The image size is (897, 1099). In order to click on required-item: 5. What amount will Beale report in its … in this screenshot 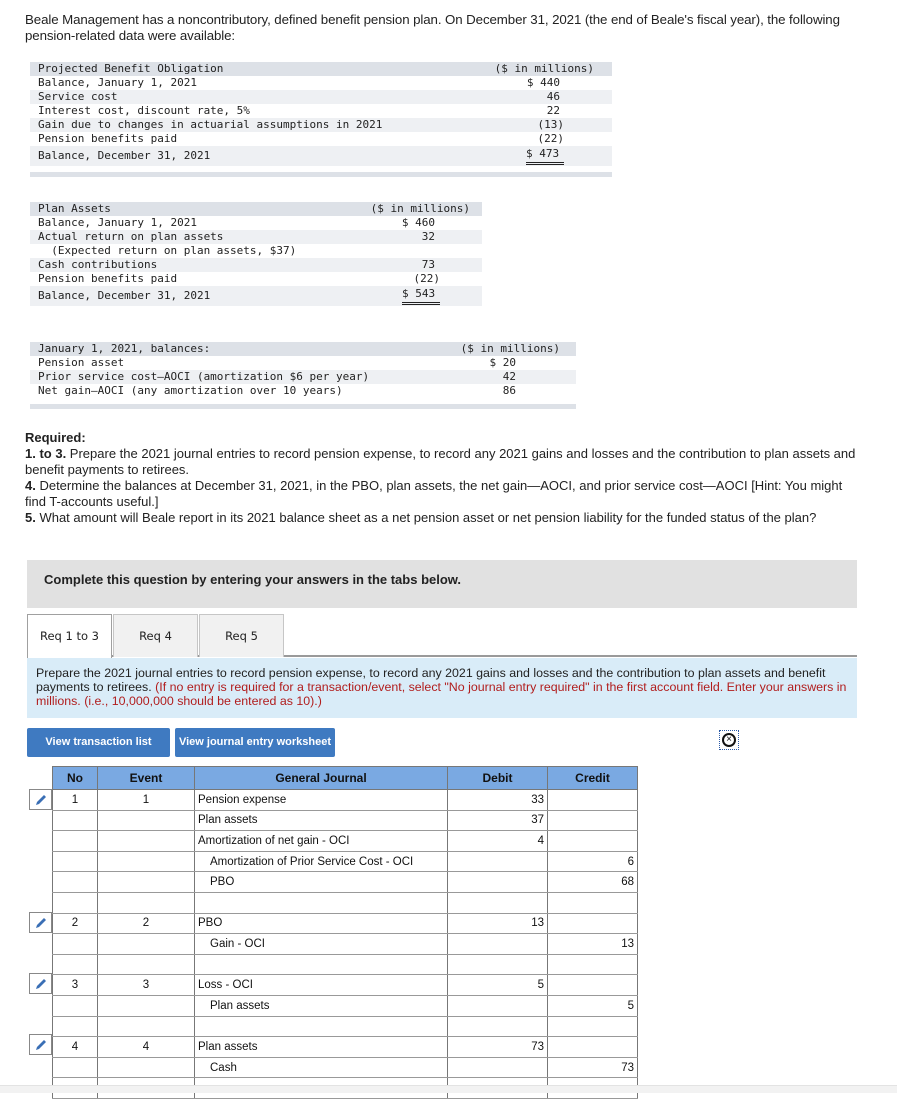, I will do `click(421, 517)`.